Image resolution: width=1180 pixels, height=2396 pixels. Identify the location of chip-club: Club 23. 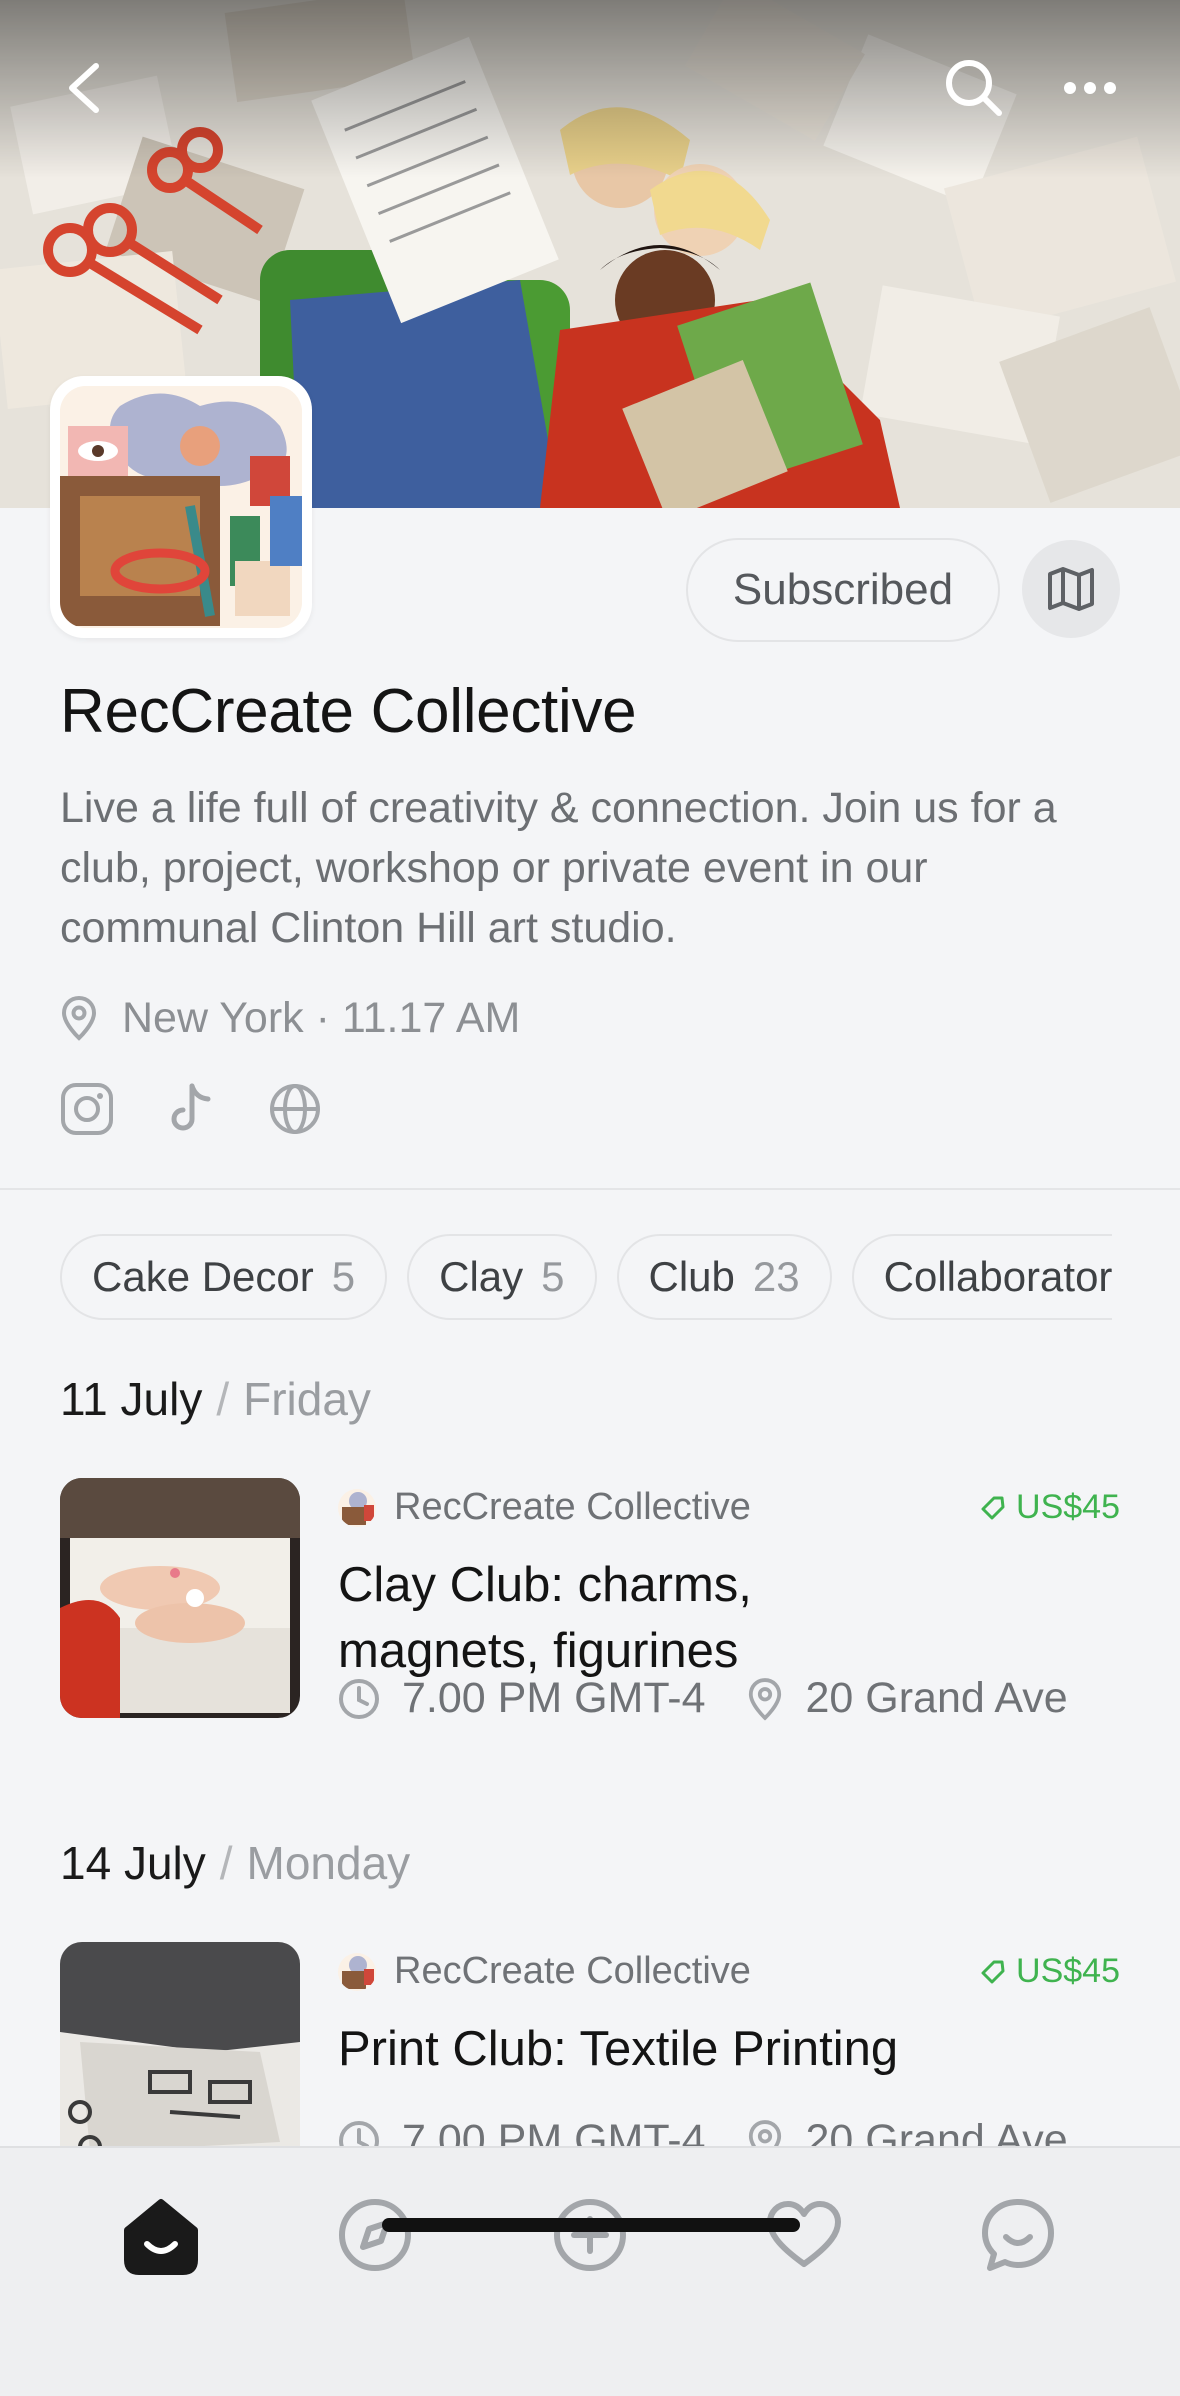
(724, 1277).